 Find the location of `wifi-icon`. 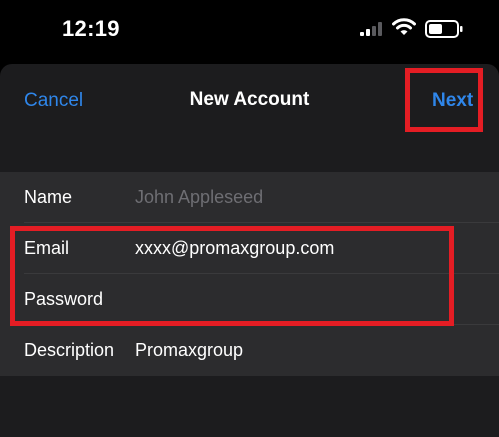

wifi-icon is located at coordinates (404, 26).